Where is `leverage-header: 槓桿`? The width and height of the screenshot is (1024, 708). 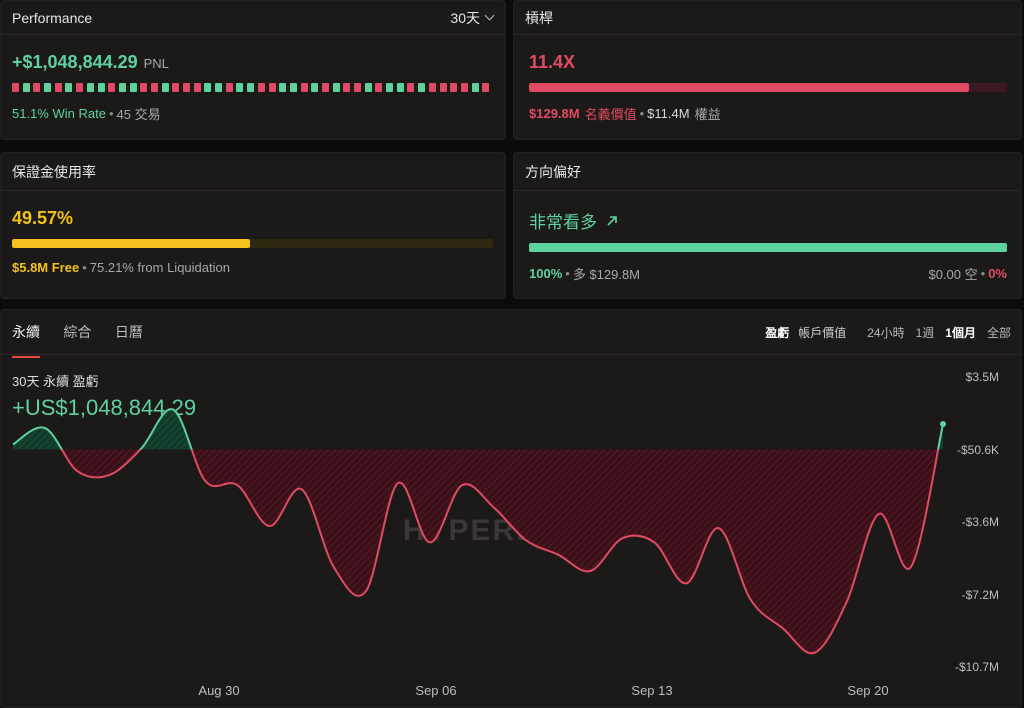 leverage-header: 槓桿 is located at coordinates (767, 18).